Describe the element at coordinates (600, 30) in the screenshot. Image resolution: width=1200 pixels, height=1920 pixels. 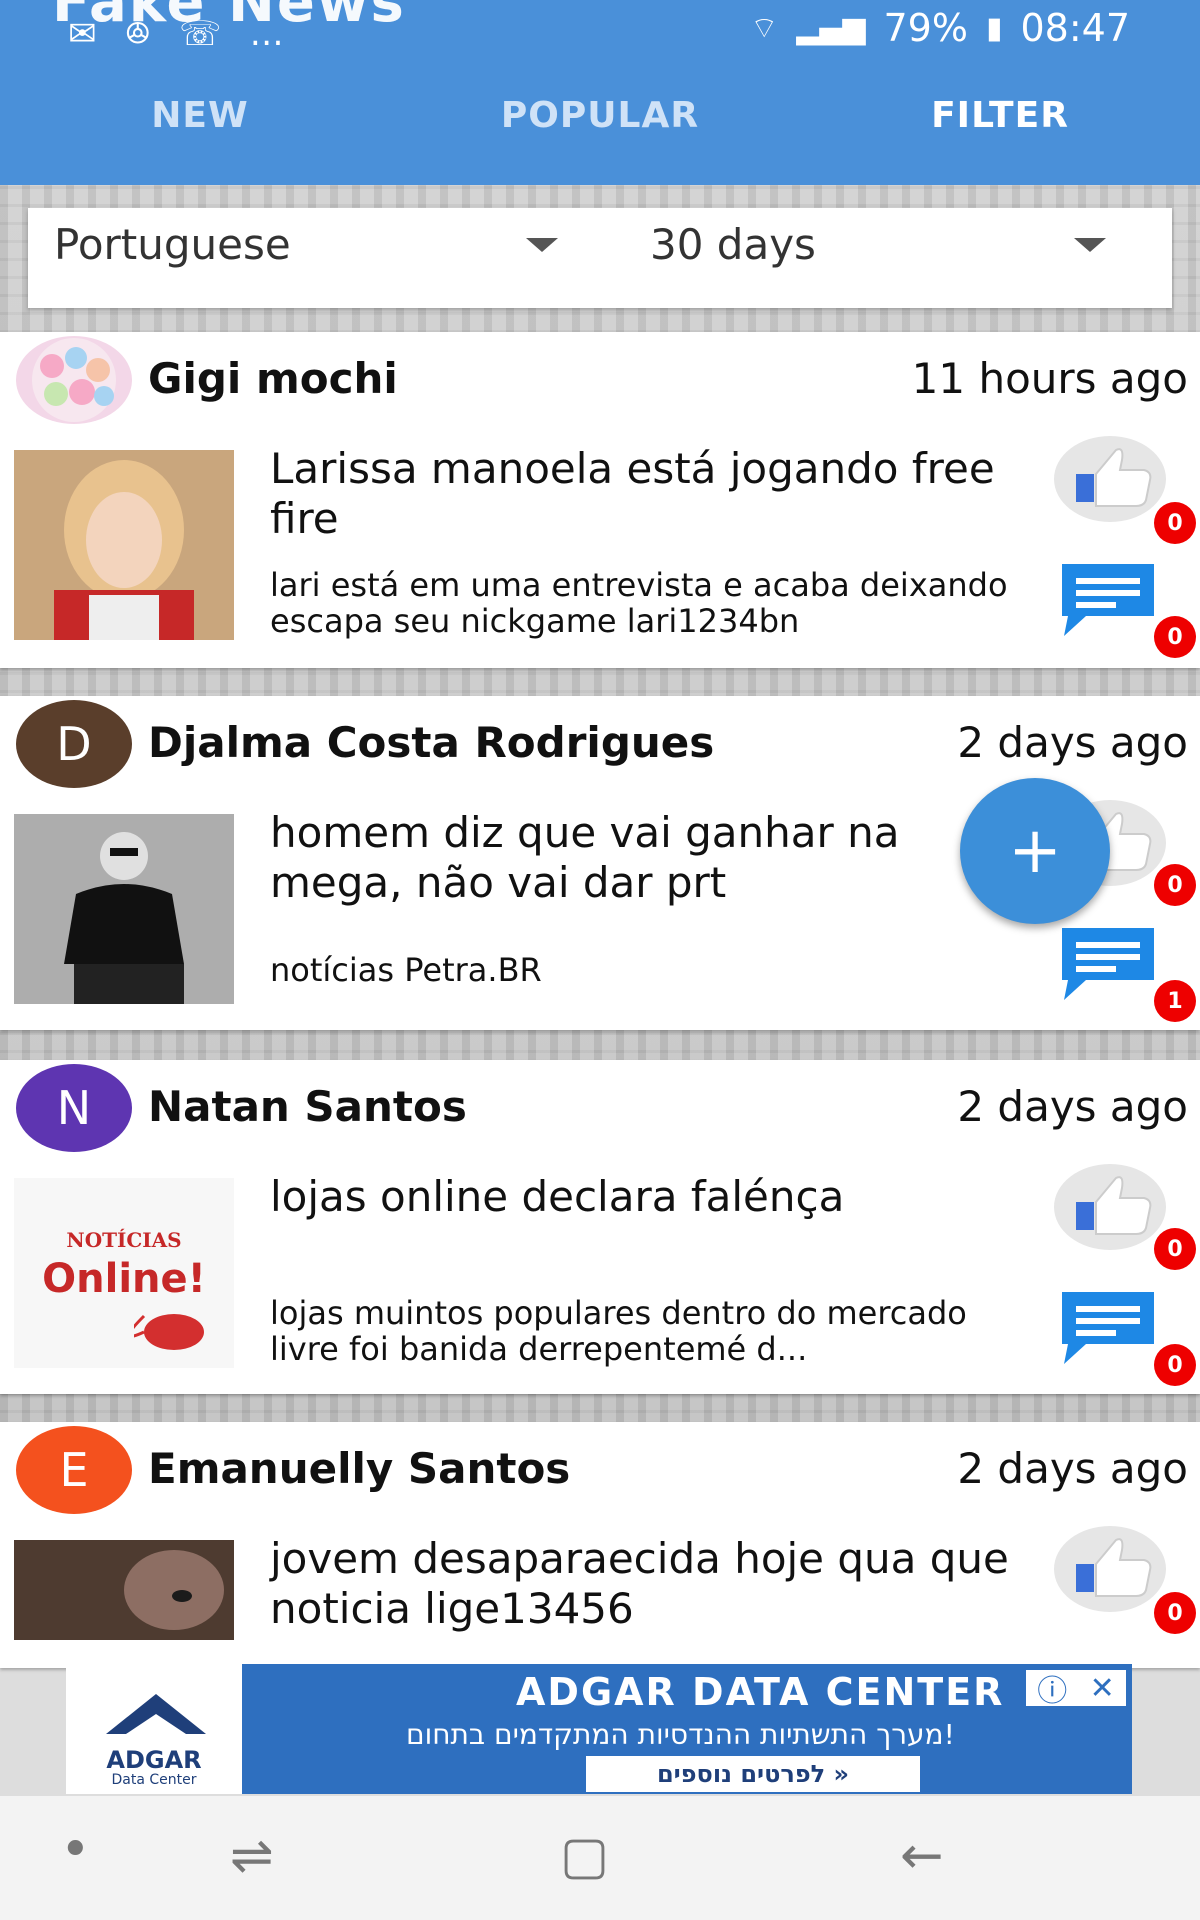
I see `status-bar: ✉ ꔮ ☏ … ⌔ ▂▄▆ 79% ▮ 08:47` at that location.